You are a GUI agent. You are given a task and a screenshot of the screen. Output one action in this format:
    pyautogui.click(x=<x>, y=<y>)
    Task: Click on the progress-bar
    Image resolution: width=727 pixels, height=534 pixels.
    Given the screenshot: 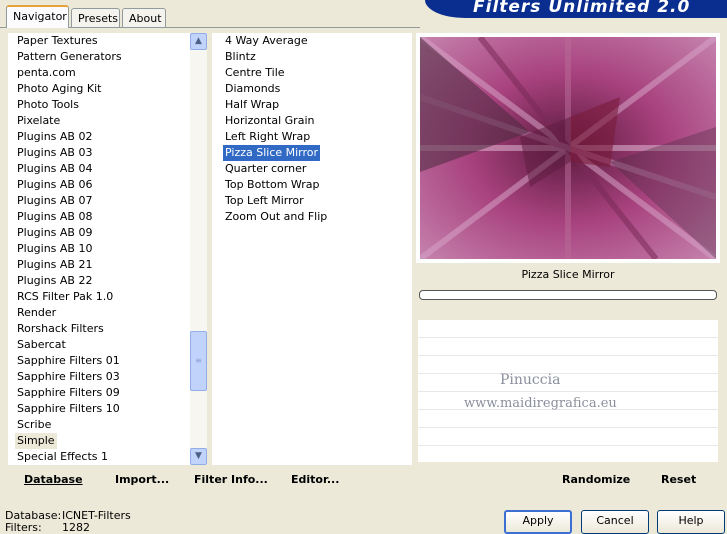 What is the action you would take?
    pyautogui.click(x=568, y=295)
    